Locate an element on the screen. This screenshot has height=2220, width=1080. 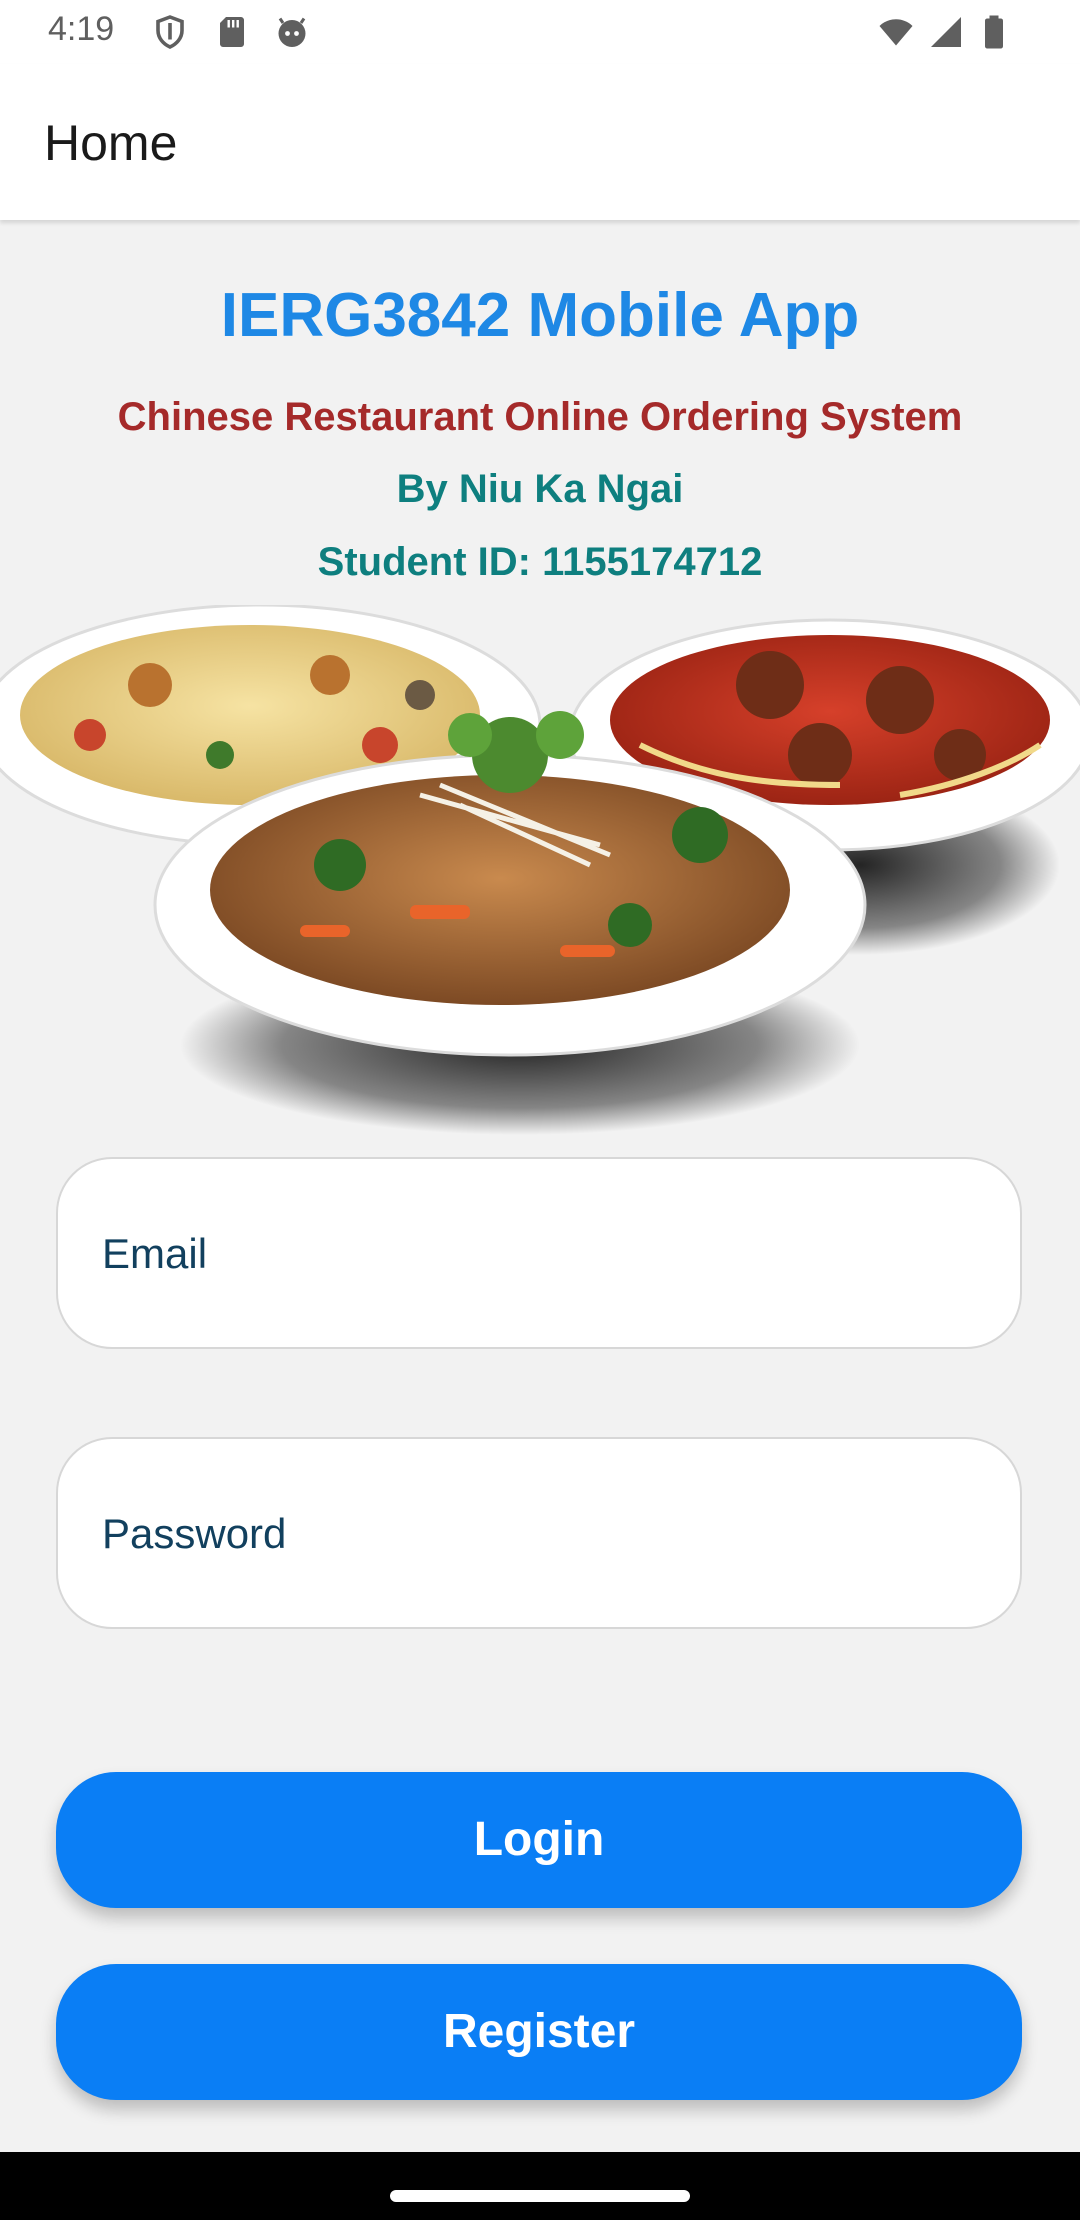
author-label: By Niu Ka Ngai is located at coordinates (540, 489).